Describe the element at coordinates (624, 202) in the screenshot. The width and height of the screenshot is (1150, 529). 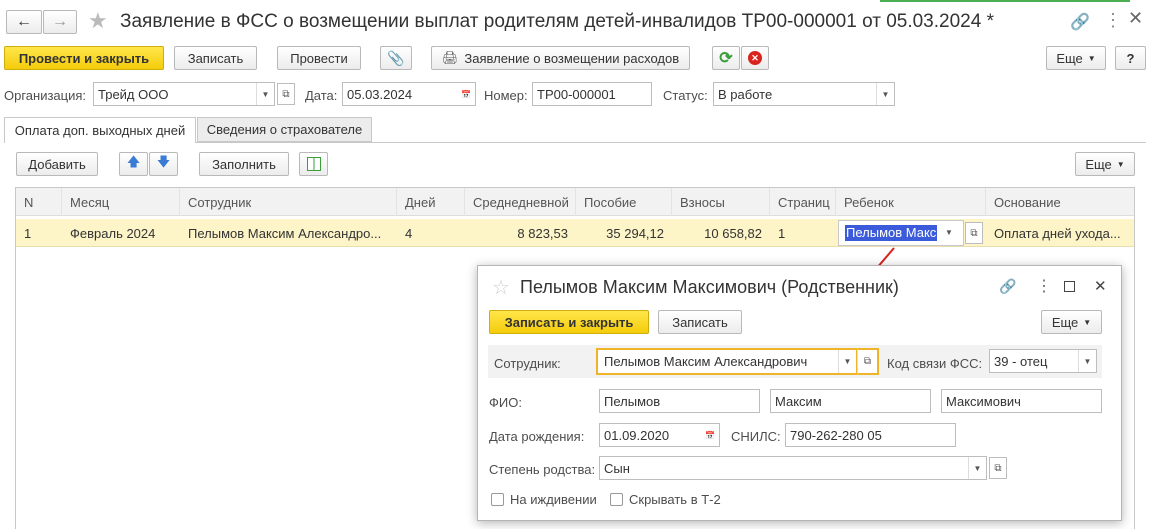
I see `col-benefit: Пособие` at that location.